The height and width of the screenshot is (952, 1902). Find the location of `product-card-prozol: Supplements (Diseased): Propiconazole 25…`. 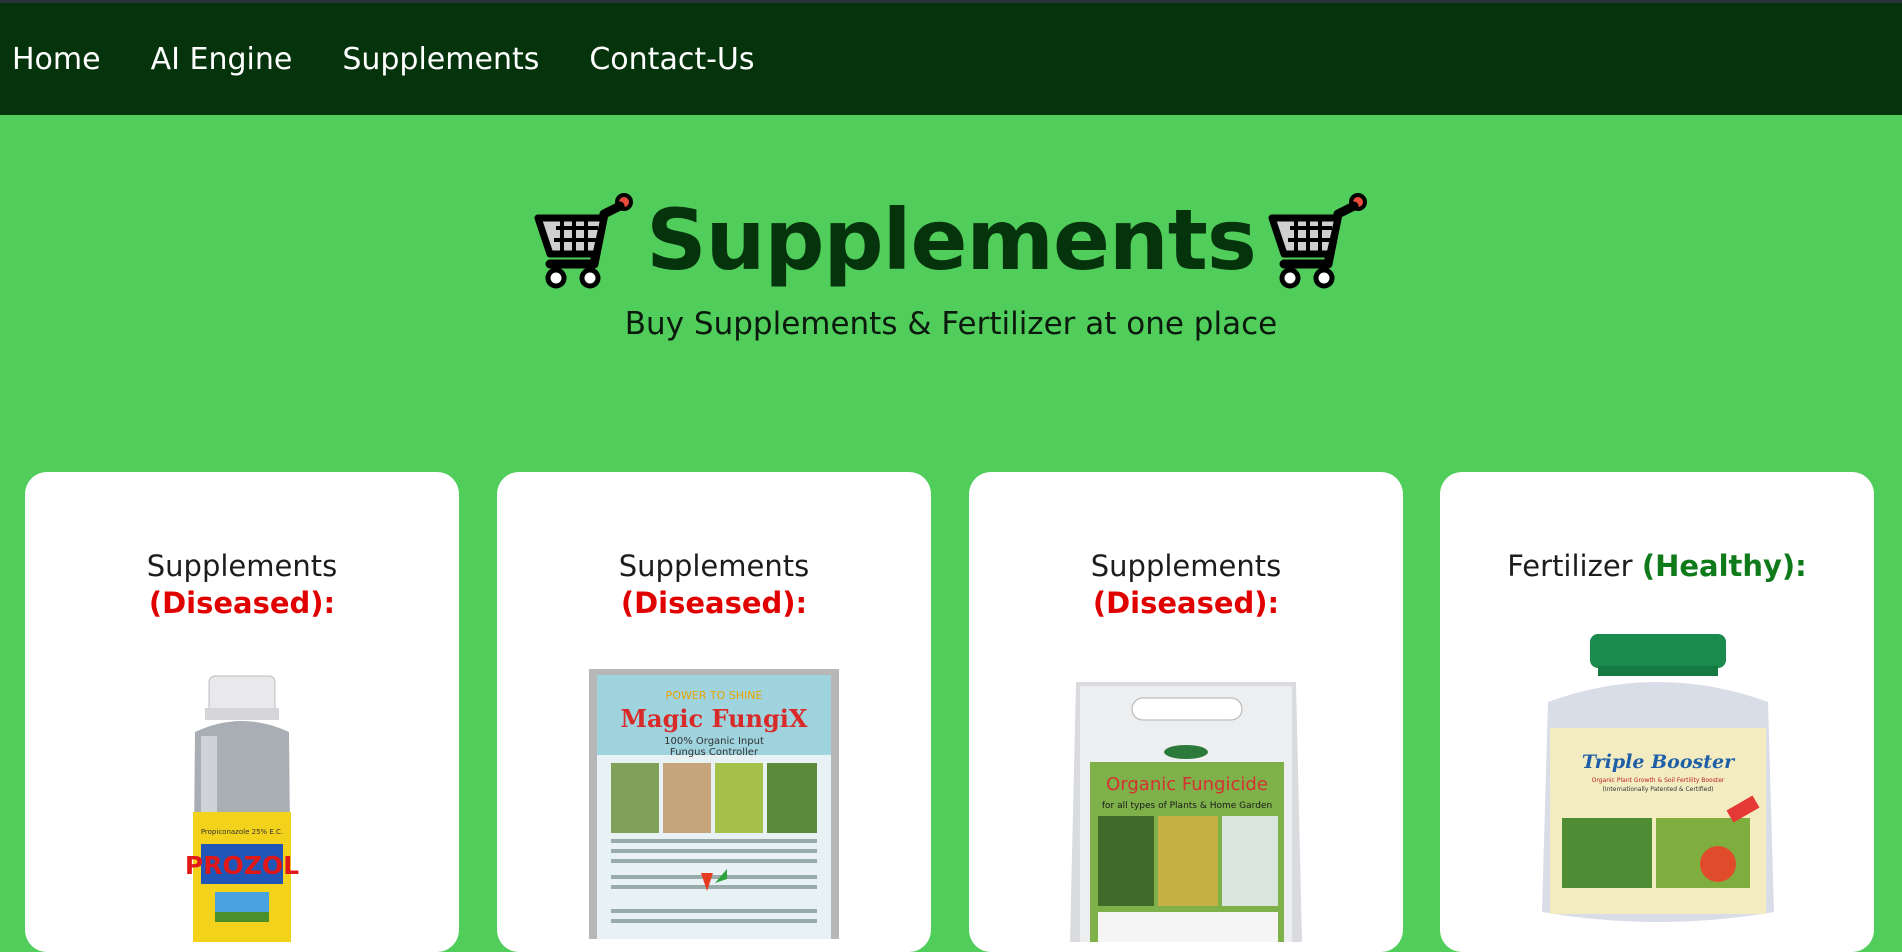

product-card-prozol: Supplements (Diseased): Propiconazole 25… is located at coordinates (242, 712).